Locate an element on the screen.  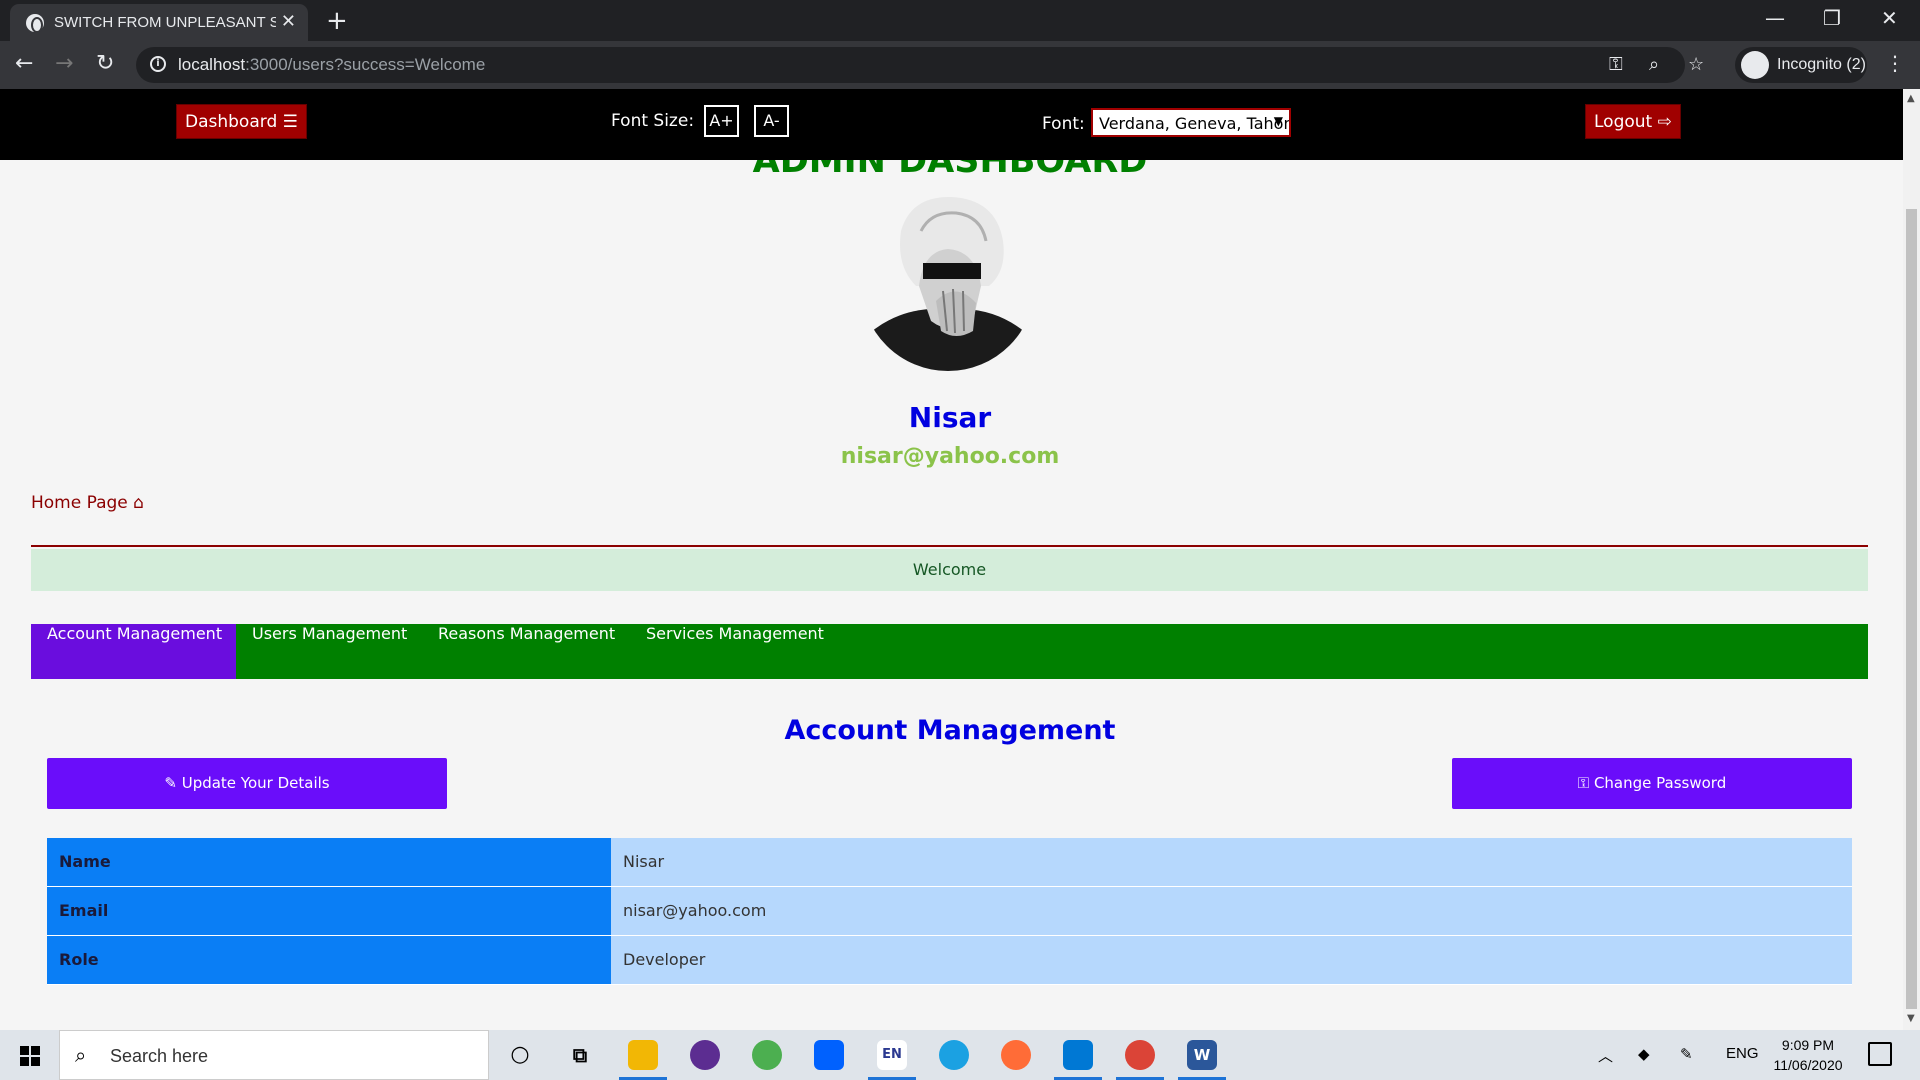
section-title: Account Management is located at coordinates (950, 730).